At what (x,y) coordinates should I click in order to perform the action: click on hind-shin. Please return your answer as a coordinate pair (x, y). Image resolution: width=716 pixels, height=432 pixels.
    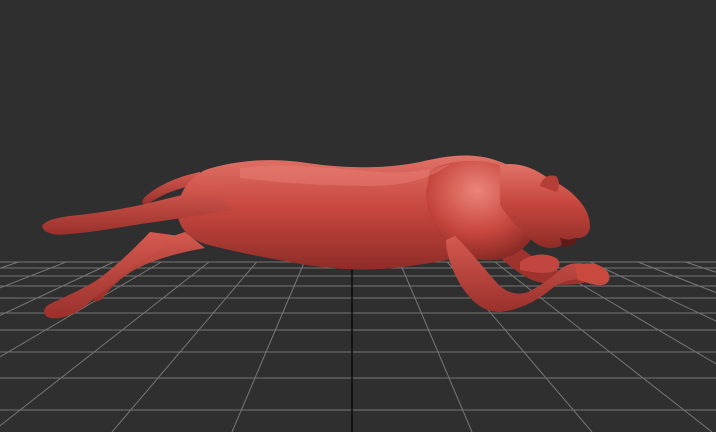
    Looking at the image, I should click on (112, 275).